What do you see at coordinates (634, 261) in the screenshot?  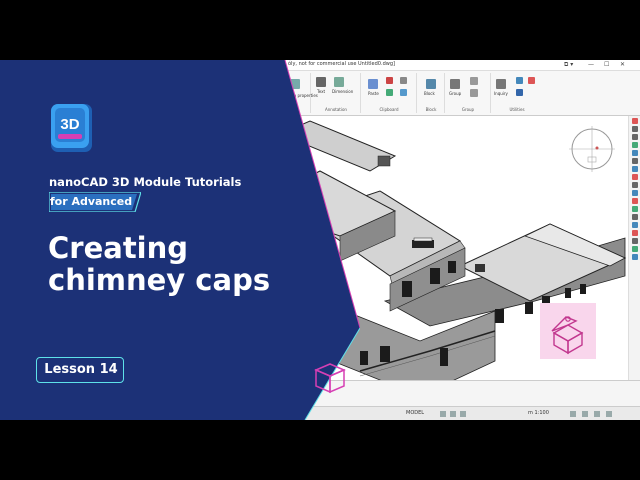 I see `right-toolbar` at bounding box center [634, 261].